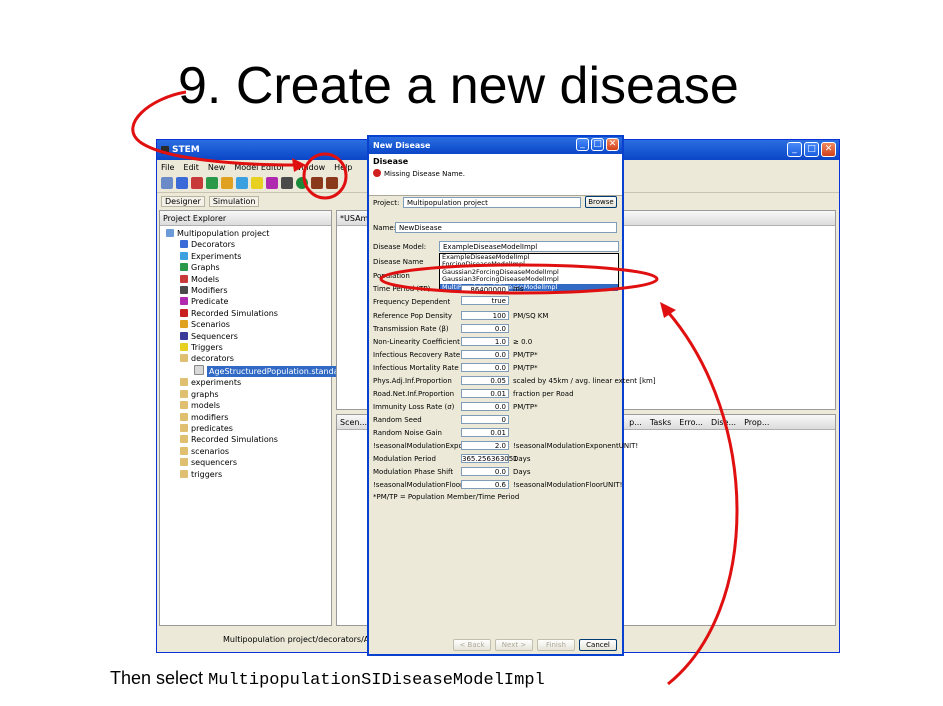 The image size is (943, 706). I want to click on cancel-button: Cancel, so click(598, 645).